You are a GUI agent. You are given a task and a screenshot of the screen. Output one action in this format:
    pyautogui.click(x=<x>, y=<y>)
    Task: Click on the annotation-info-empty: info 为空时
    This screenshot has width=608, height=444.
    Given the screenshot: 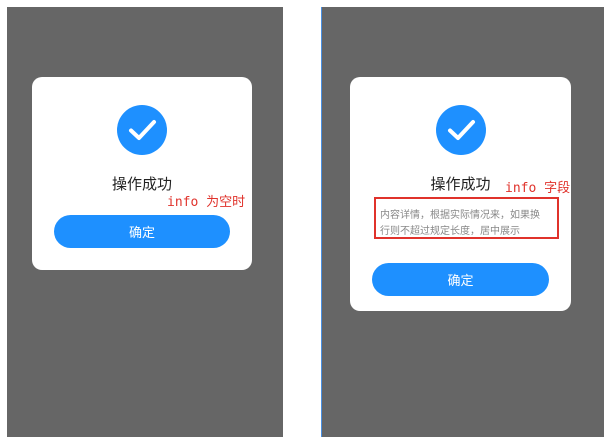 What is the action you would take?
    pyautogui.click(x=206, y=202)
    